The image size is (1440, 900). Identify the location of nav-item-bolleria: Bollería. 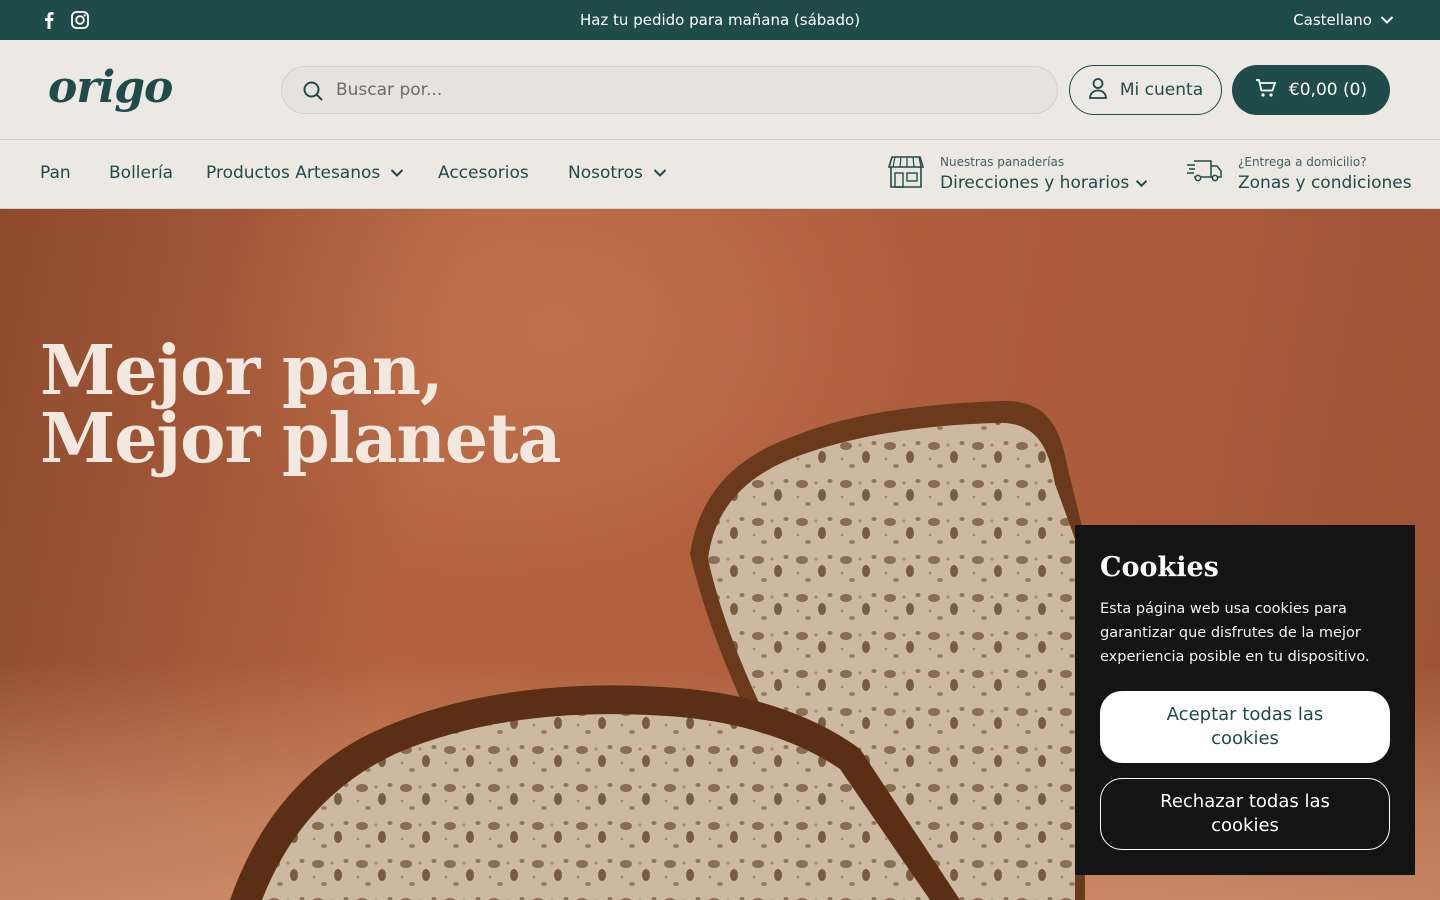
(141, 173).